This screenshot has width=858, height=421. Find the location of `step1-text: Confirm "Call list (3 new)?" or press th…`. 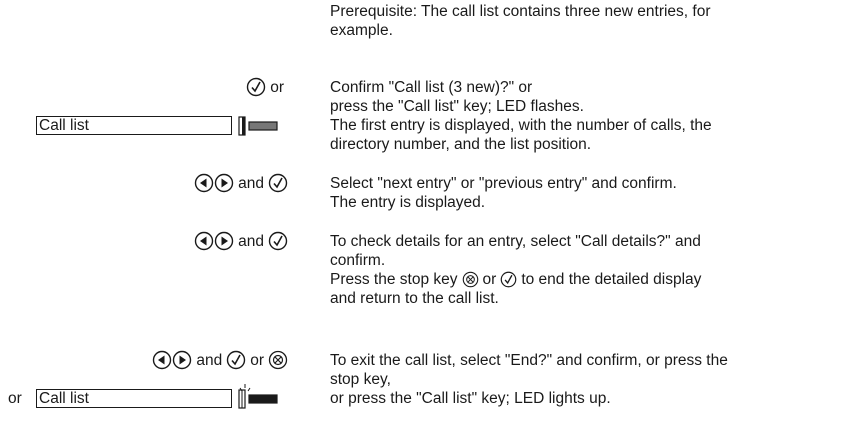

step1-text: Confirm "Call list (3 new)?" or press th… is located at coordinates (521, 116).